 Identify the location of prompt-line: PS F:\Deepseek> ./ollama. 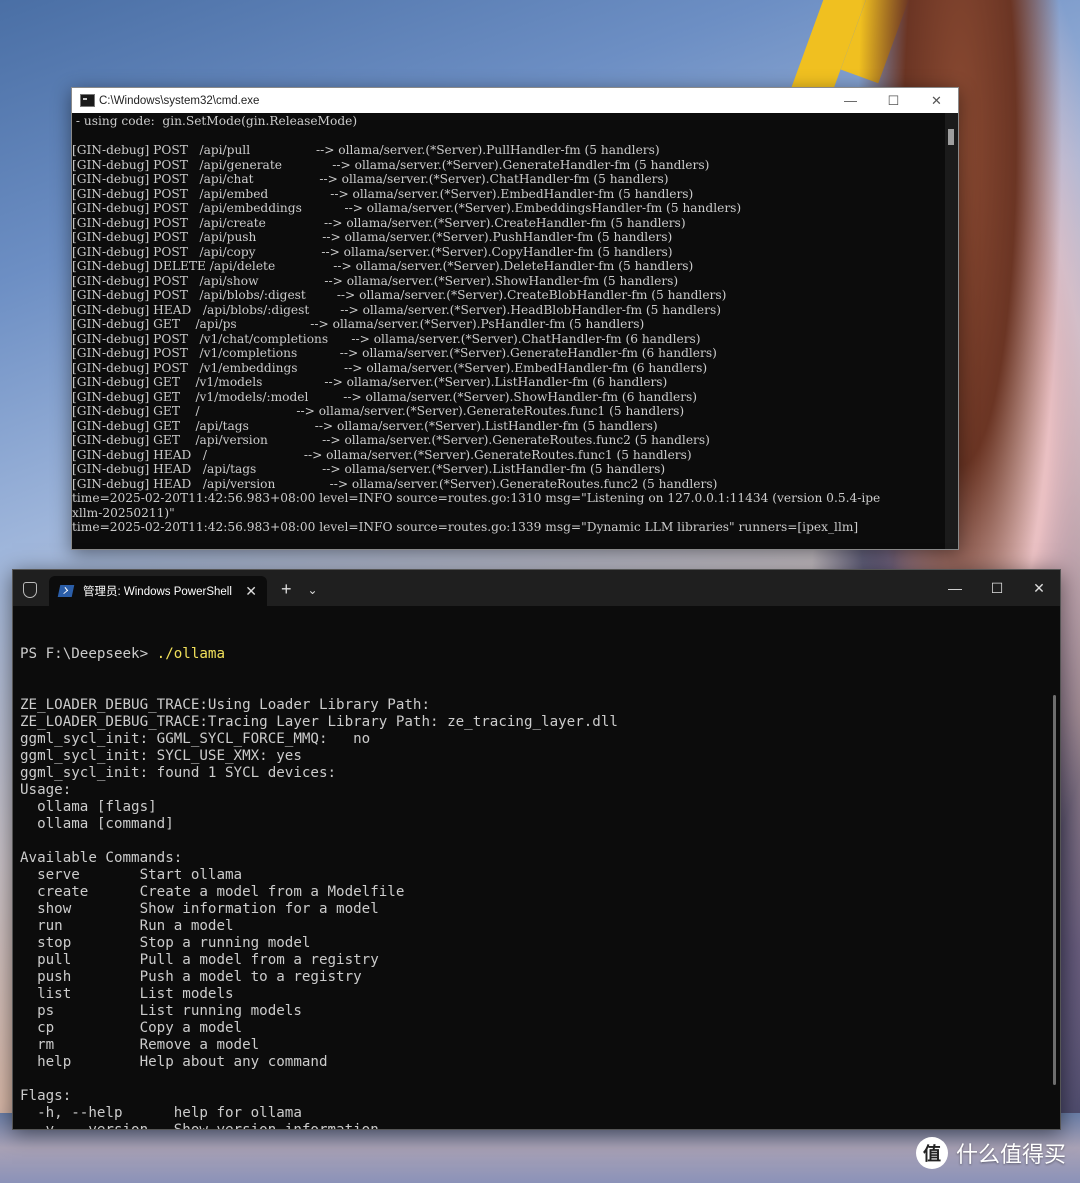
(534, 654).